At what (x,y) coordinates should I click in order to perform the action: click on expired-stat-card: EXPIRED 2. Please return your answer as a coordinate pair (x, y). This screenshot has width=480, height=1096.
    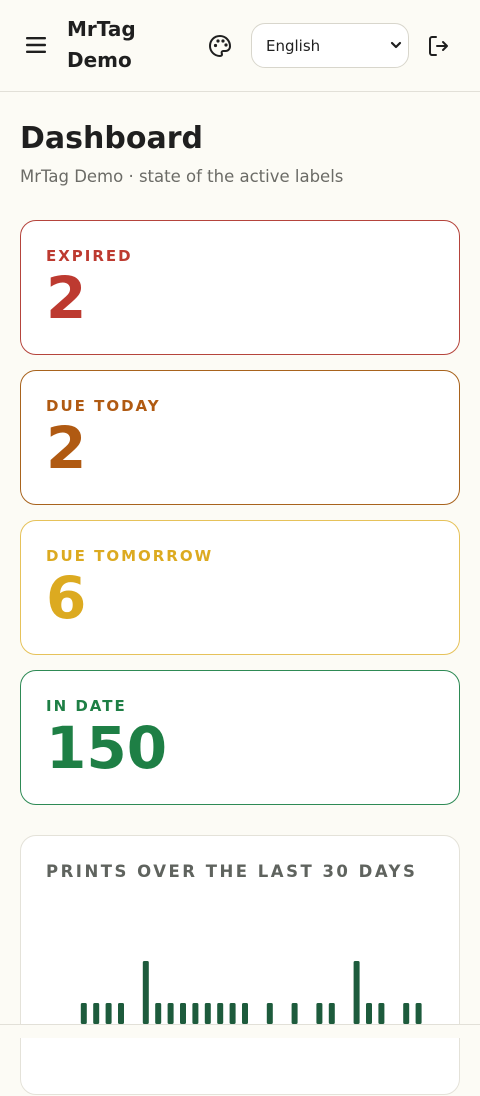
    Looking at the image, I should click on (240, 287).